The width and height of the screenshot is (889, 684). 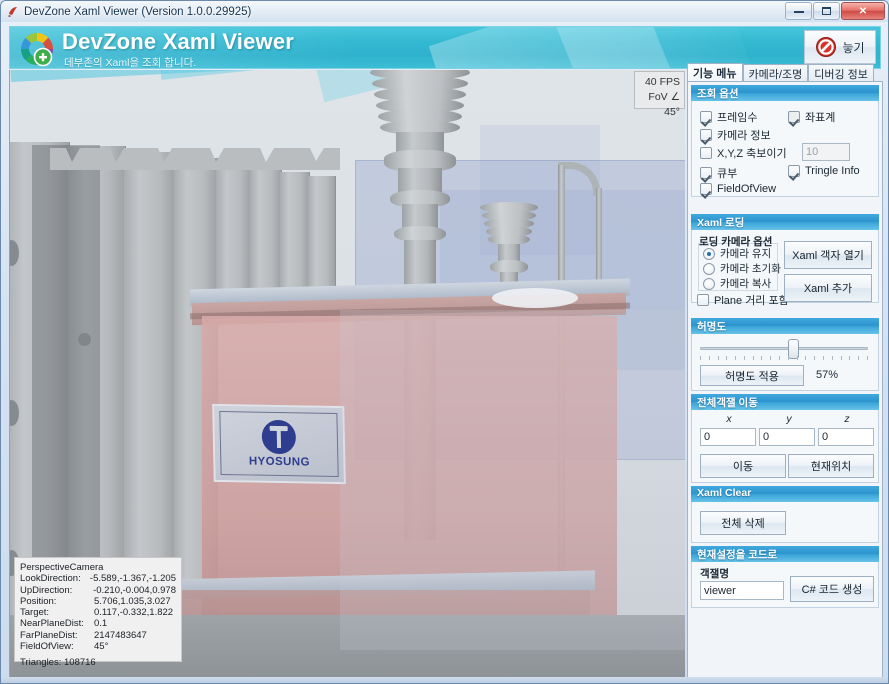 What do you see at coordinates (743, 300) in the screenshot?
I see `checkbox-include-plane-distance: Plane 거리 포함` at bounding box center [743, 300].